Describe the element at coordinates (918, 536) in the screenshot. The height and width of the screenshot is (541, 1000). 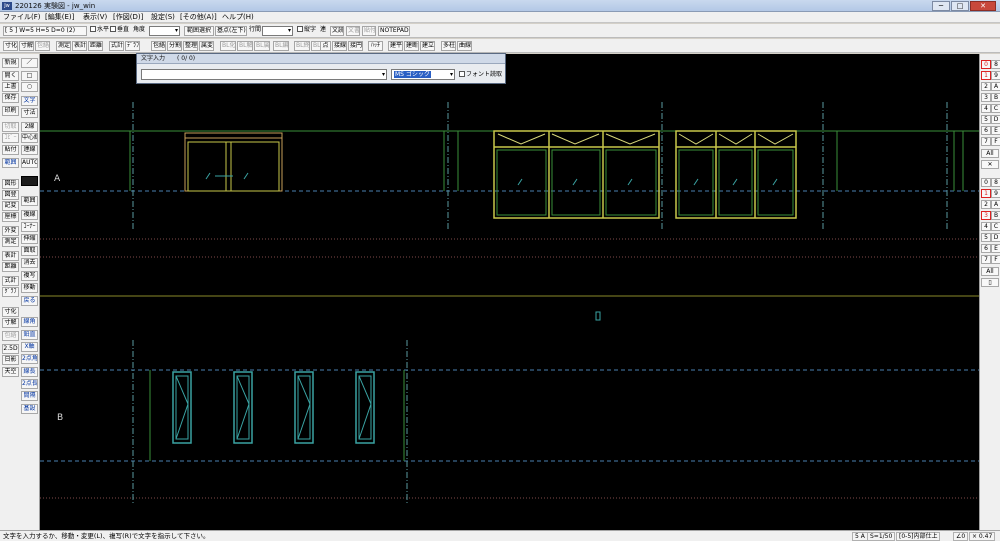
I see `status-layer-name: [0-5]内部仕上` at that location.